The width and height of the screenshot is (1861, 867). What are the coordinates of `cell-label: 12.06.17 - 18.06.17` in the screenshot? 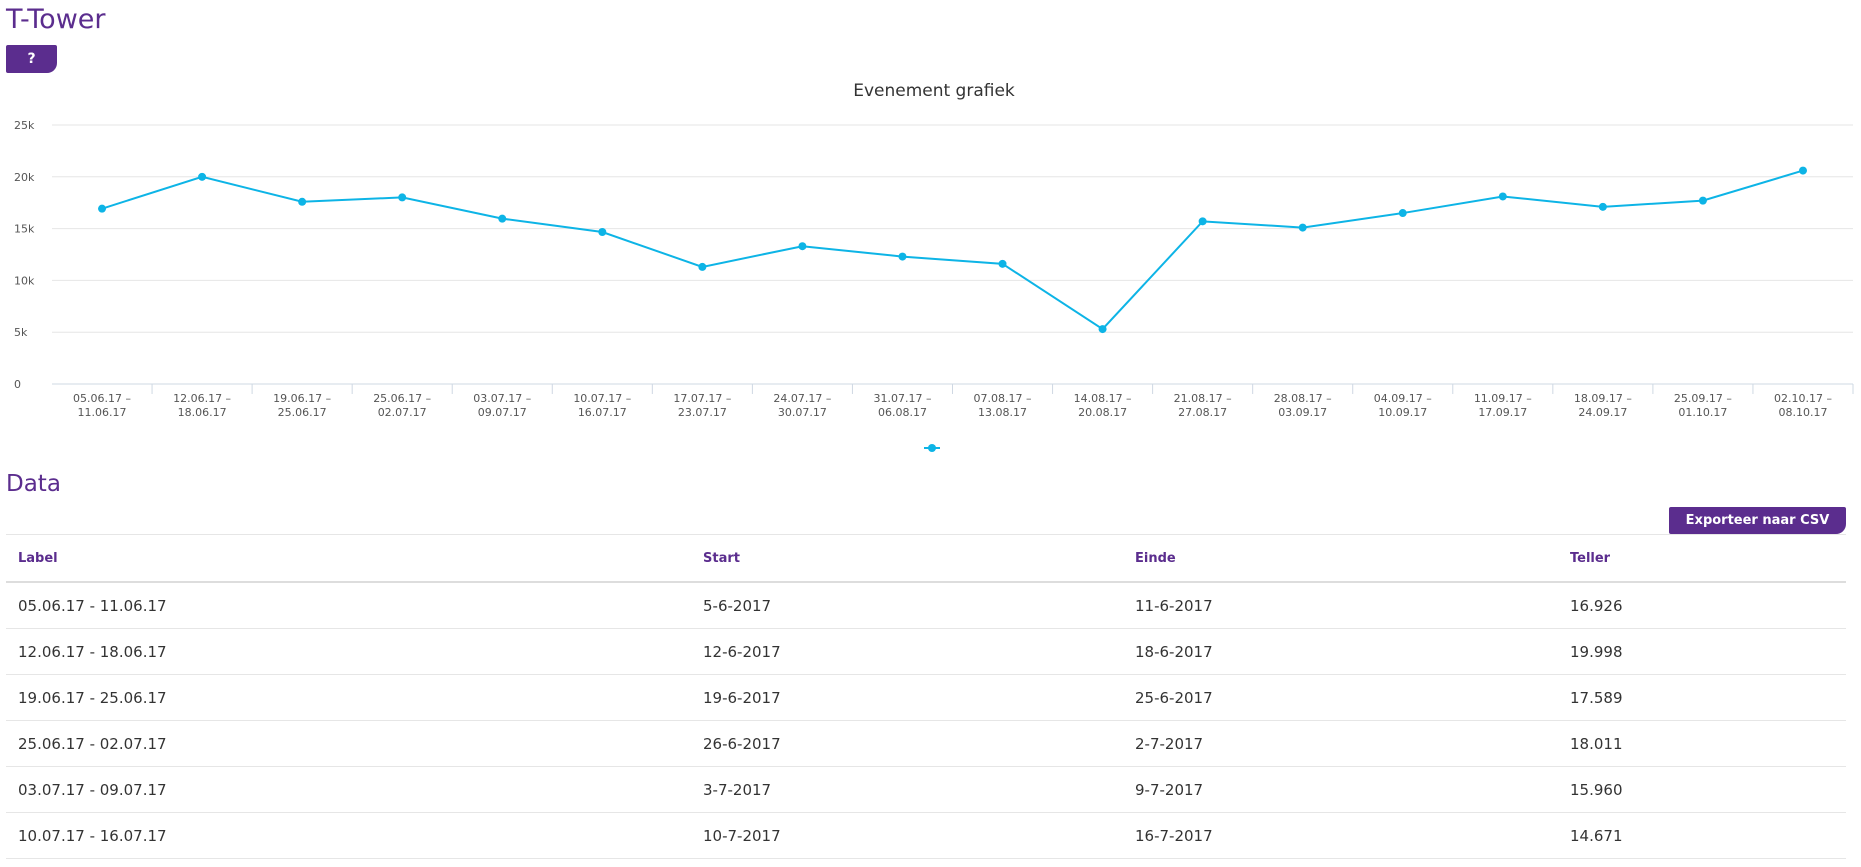 It's located at (348, 651).